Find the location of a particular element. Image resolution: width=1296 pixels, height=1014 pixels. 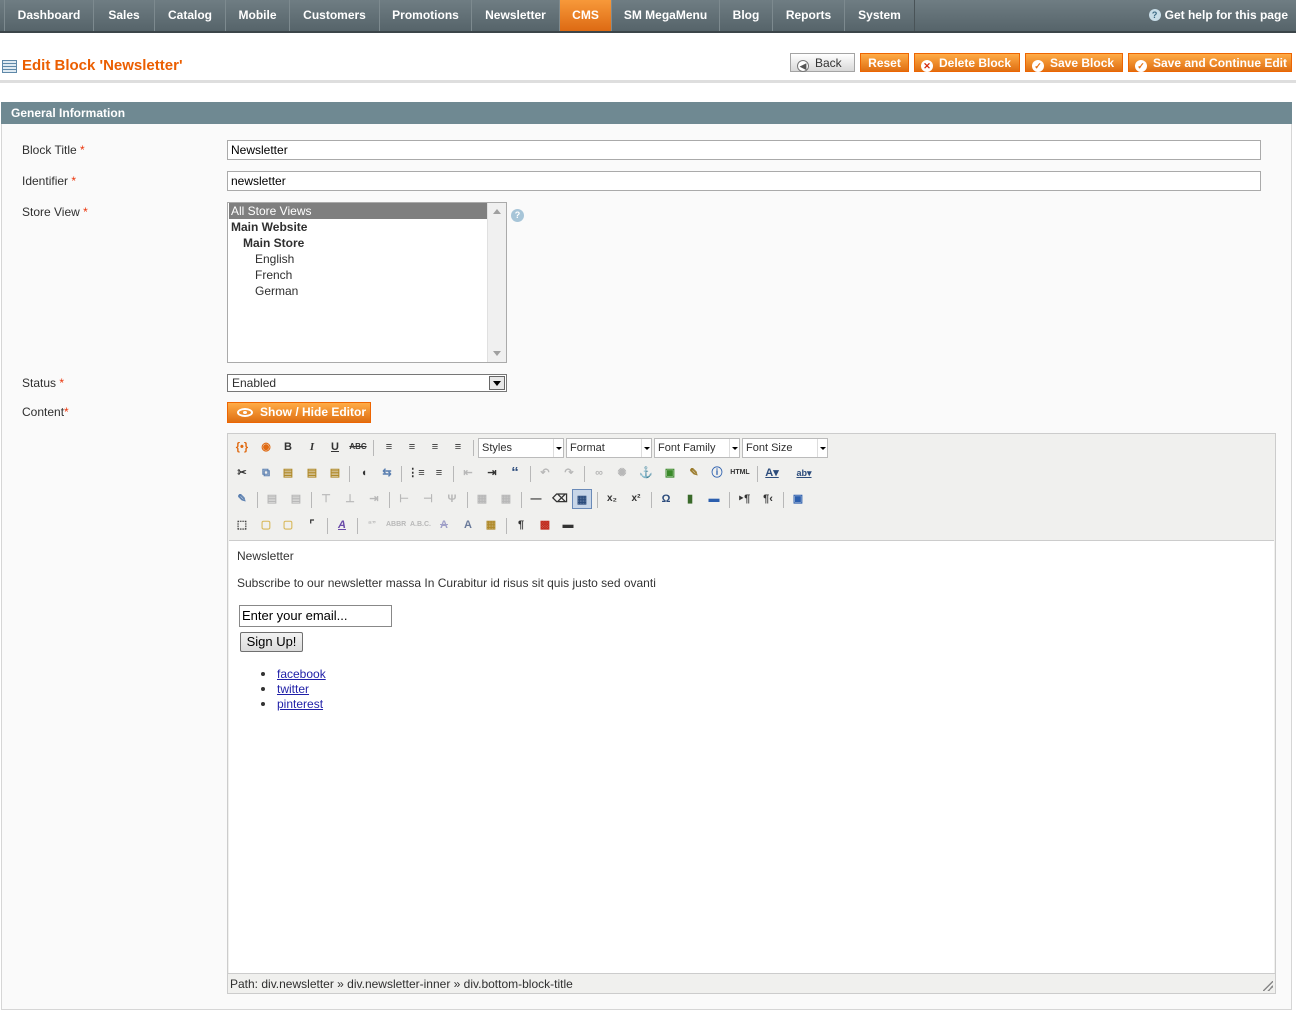

store-option-all: All Store Views is located at coordinates (358, 211).